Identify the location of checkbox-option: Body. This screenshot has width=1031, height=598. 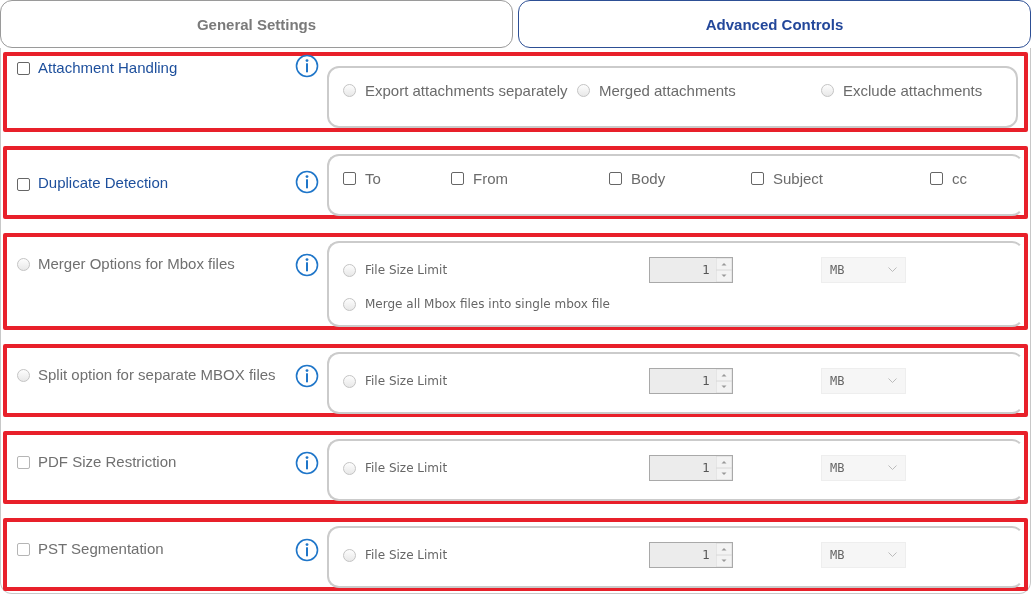
(680, 178).